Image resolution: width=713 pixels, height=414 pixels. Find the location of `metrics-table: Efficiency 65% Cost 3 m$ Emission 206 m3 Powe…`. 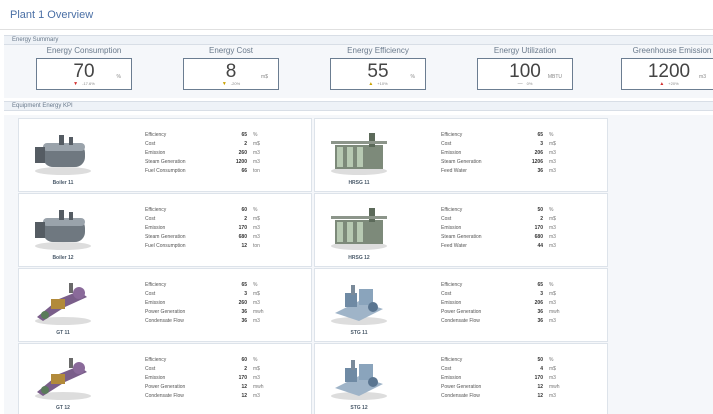

metrics-table: Efficiency 65% Cost 3 m$ Emission 206 m3 Powe… is located at coordinates (526, 303).